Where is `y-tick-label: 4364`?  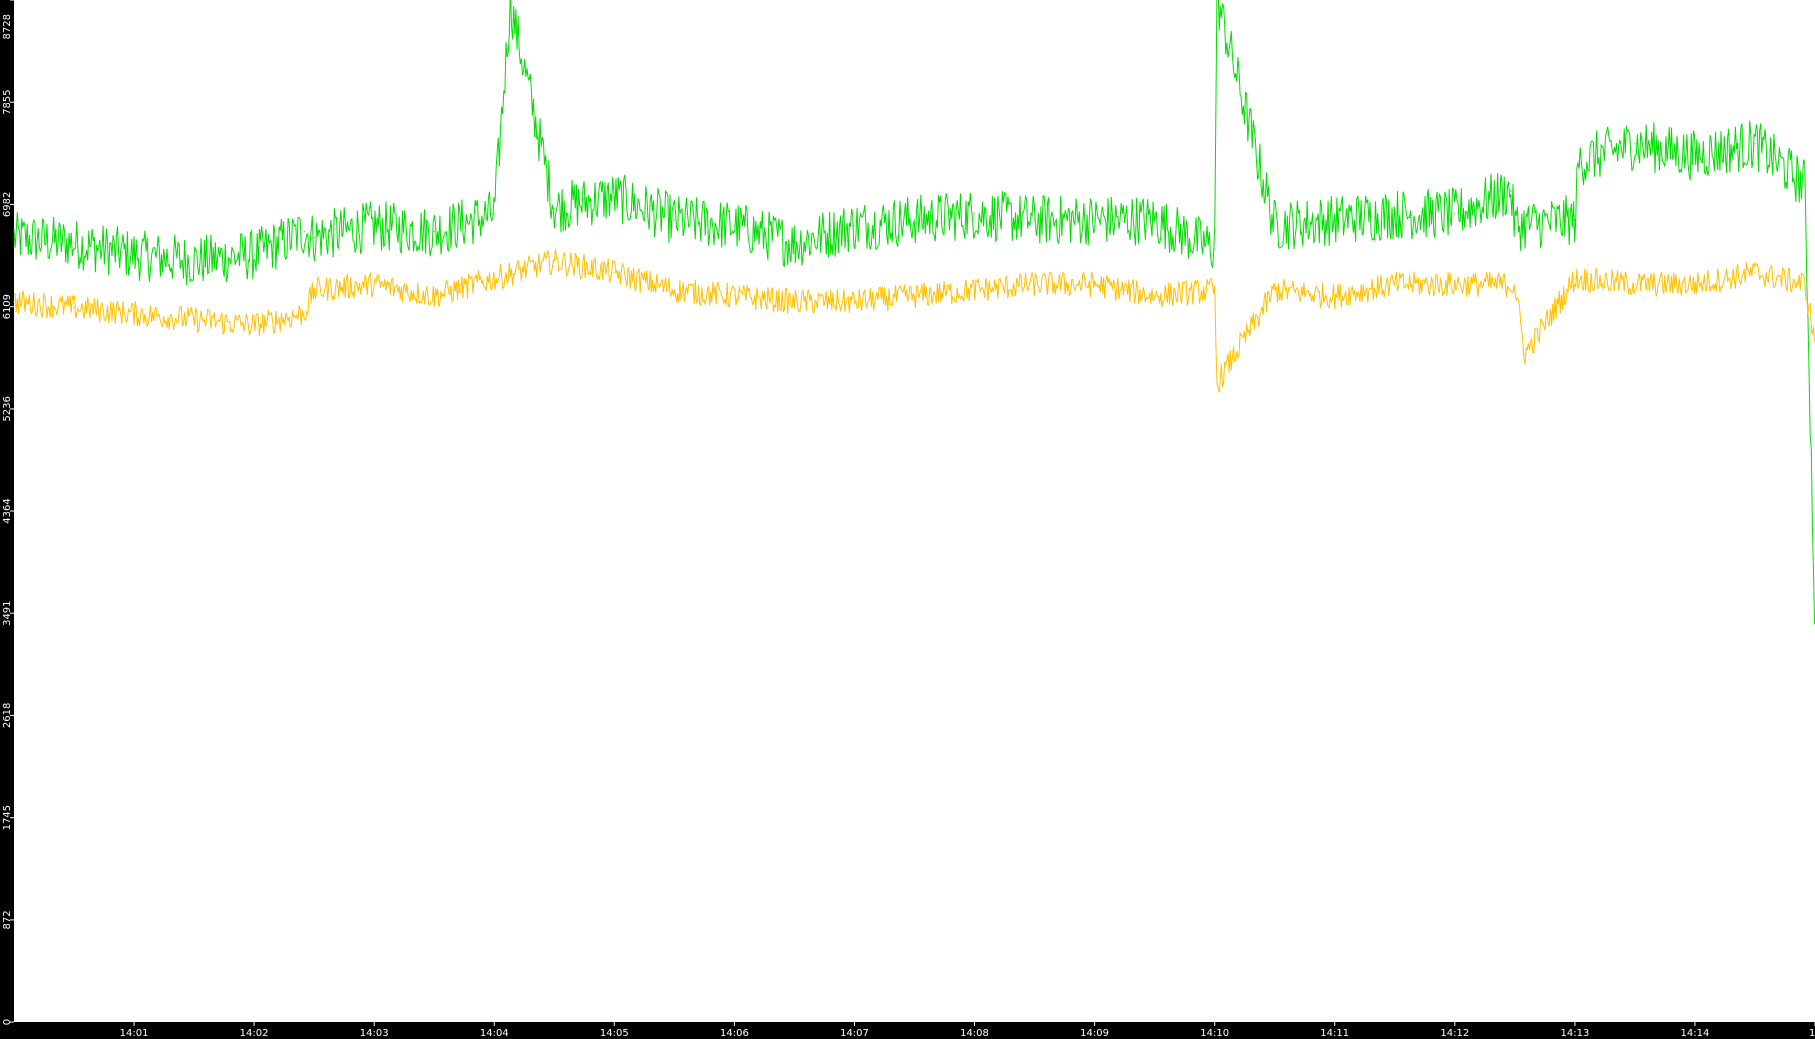
y-tick-label: 4364 is located at coordinates (7, 510).